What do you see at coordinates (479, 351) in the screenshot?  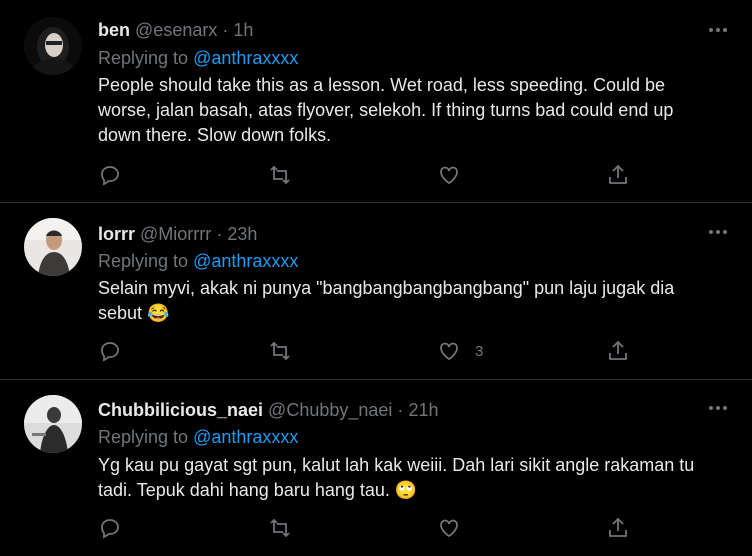 I see `like-count: 3` at bounding box center [479, 351].